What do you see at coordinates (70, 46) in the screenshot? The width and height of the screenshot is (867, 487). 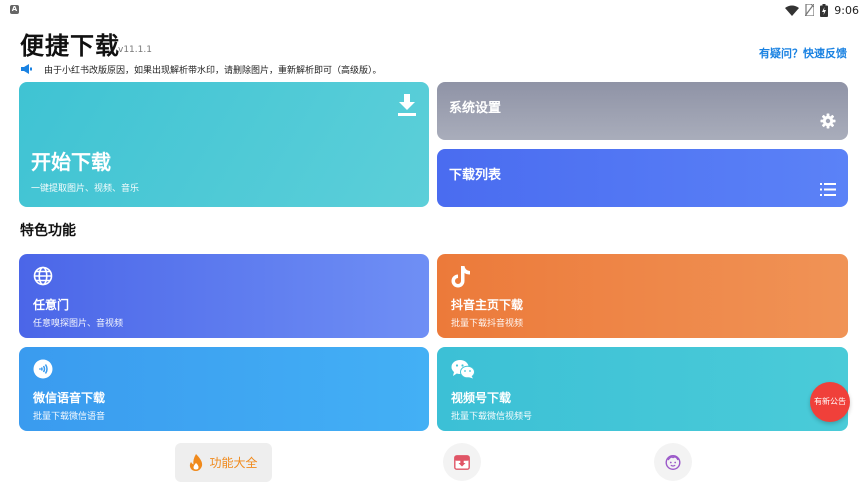 I see `app-title: 便捷下载` at bounding box center [70, 46].